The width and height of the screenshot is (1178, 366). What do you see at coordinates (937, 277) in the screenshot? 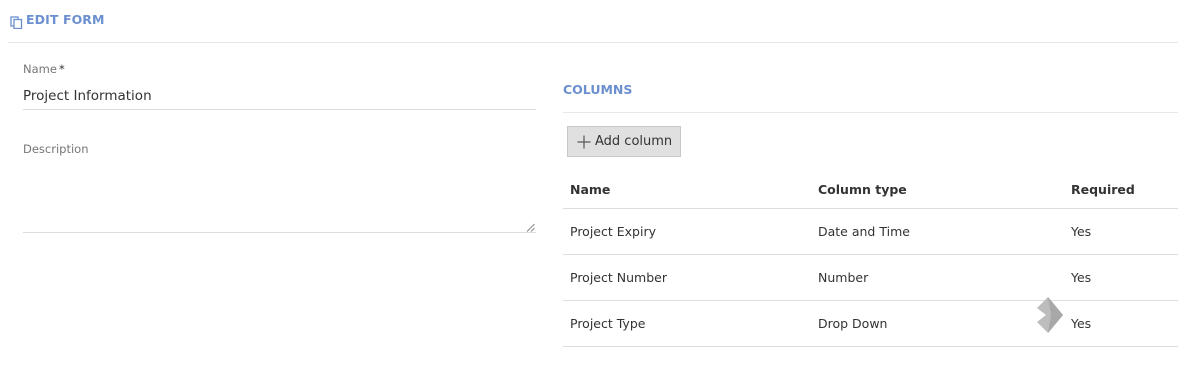
I see `cell-type: Number` at bounding box center [937, 277].